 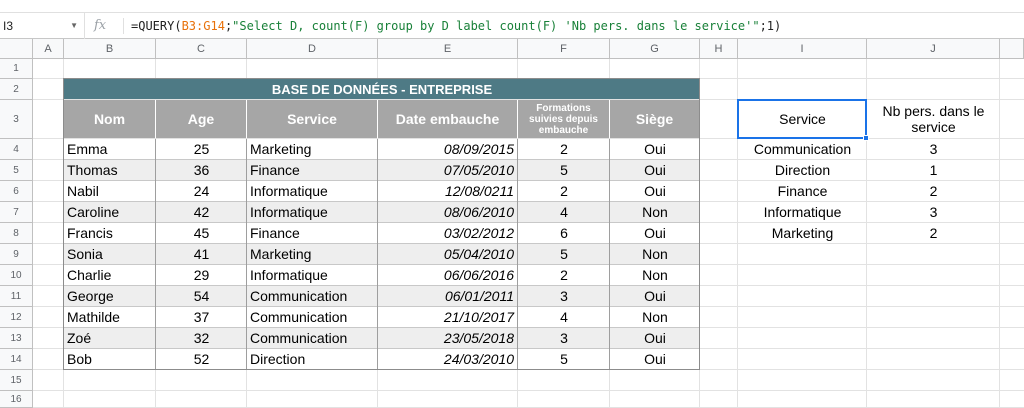 I want to click on column-header-j: J, so click(x=933, y=49).